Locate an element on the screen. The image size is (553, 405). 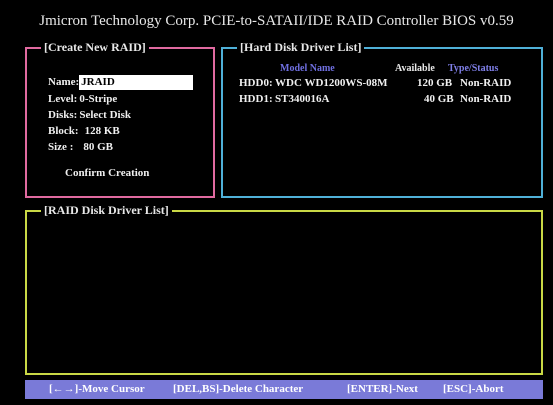
disks-value: Select Disk is located at coordinates (105, 115).